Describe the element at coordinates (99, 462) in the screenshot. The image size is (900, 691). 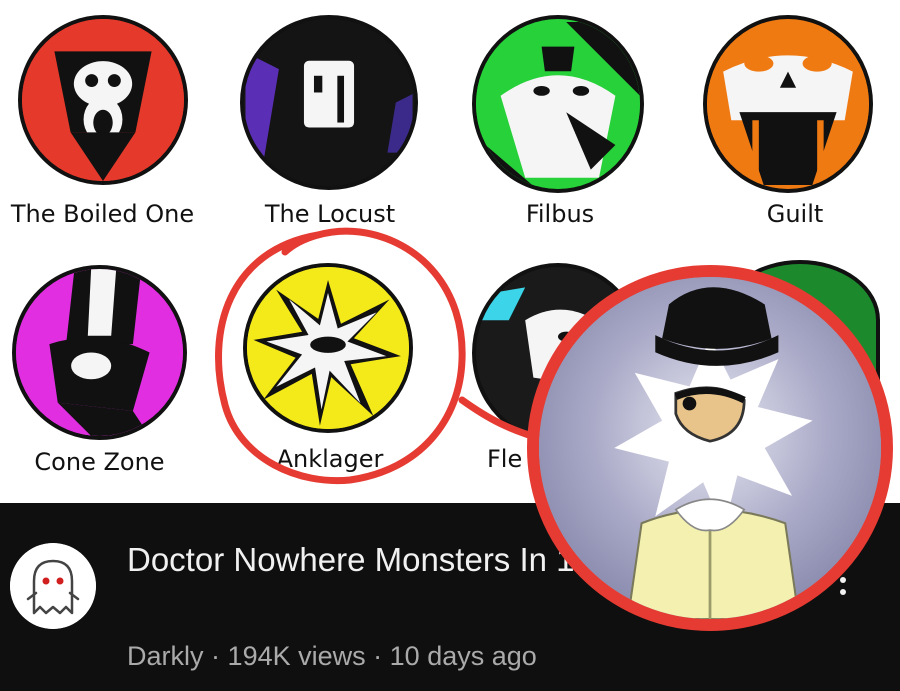
I see `monster-label-cone-zone: Cone Zone` at that location.